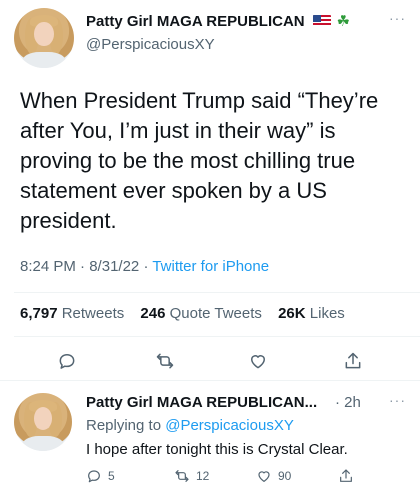 The width and height of the screenshot is (420, 500). What do you see at coordinates (397, 18) in the screenshot?
I see `more-options-icon: ···` at bounding box center [397, 18].